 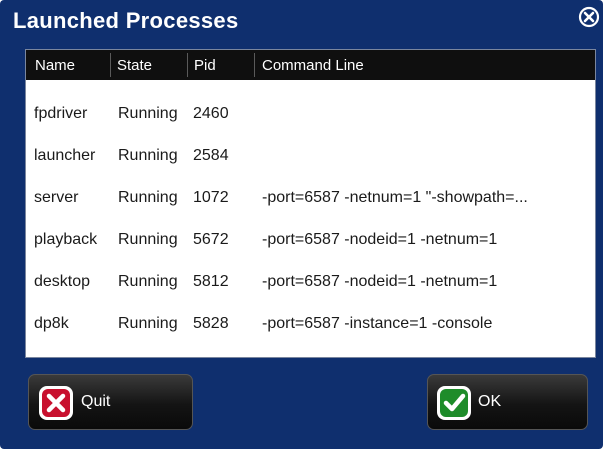 I want to click on column-header-pid: Pid, so click(x=205, y=65).